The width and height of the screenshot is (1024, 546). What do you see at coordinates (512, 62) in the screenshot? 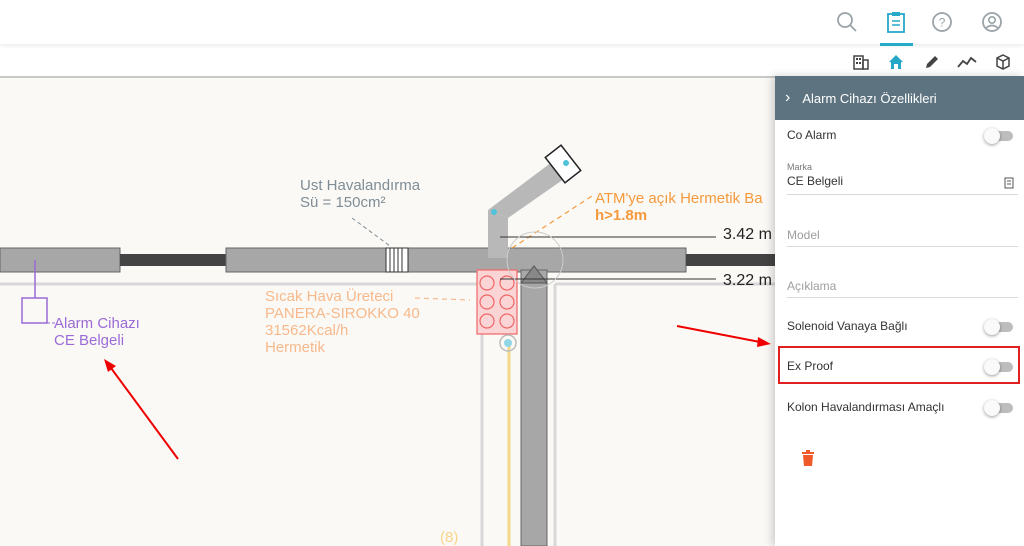
I see `view-toolbar` at bounding box center [512, 62].